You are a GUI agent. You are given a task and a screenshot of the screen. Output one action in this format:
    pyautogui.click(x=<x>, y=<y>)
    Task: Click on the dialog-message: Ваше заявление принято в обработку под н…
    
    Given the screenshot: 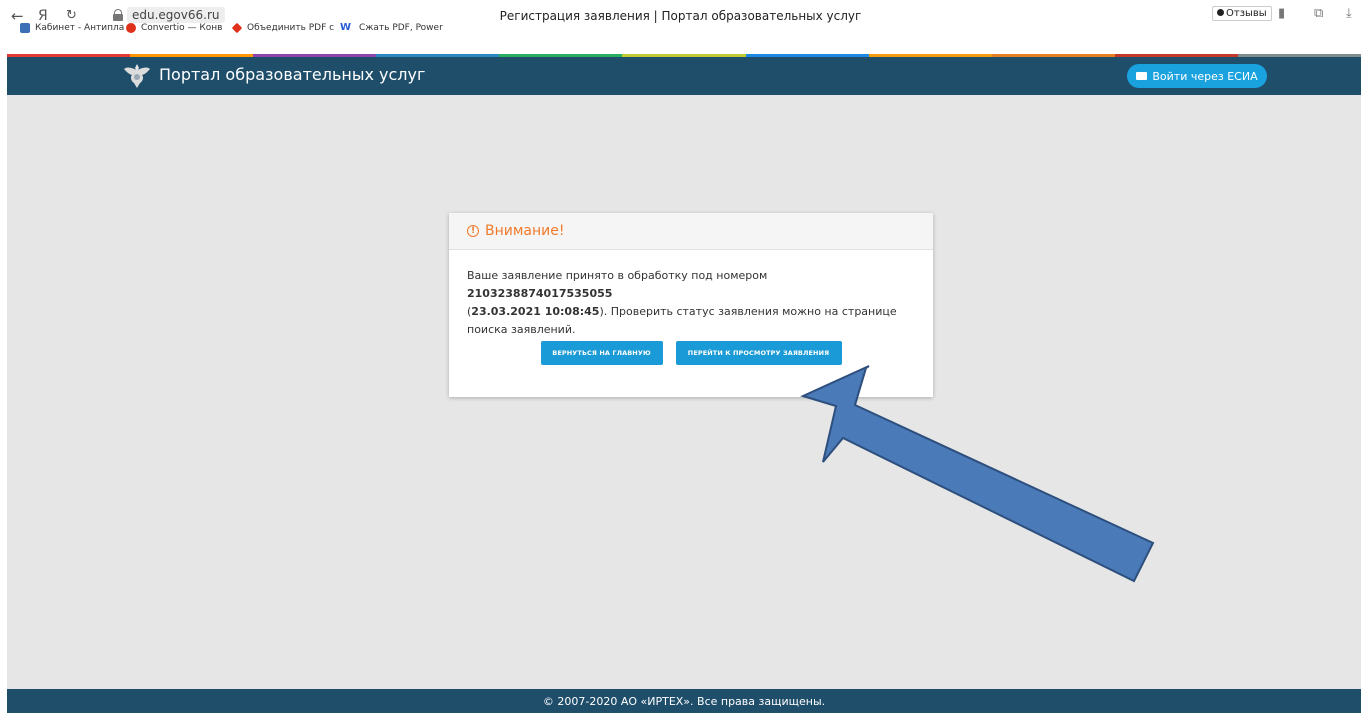 What is the action you would take?
    pyautogui.click(x=682, y=302)
    